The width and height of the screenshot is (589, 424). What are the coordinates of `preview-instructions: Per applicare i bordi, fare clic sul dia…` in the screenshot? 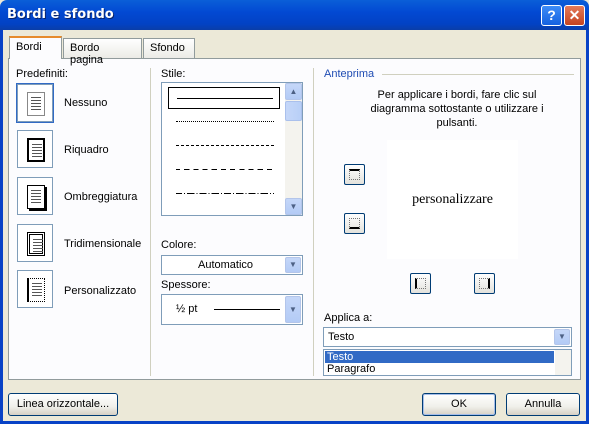 It's located at (457, 109).